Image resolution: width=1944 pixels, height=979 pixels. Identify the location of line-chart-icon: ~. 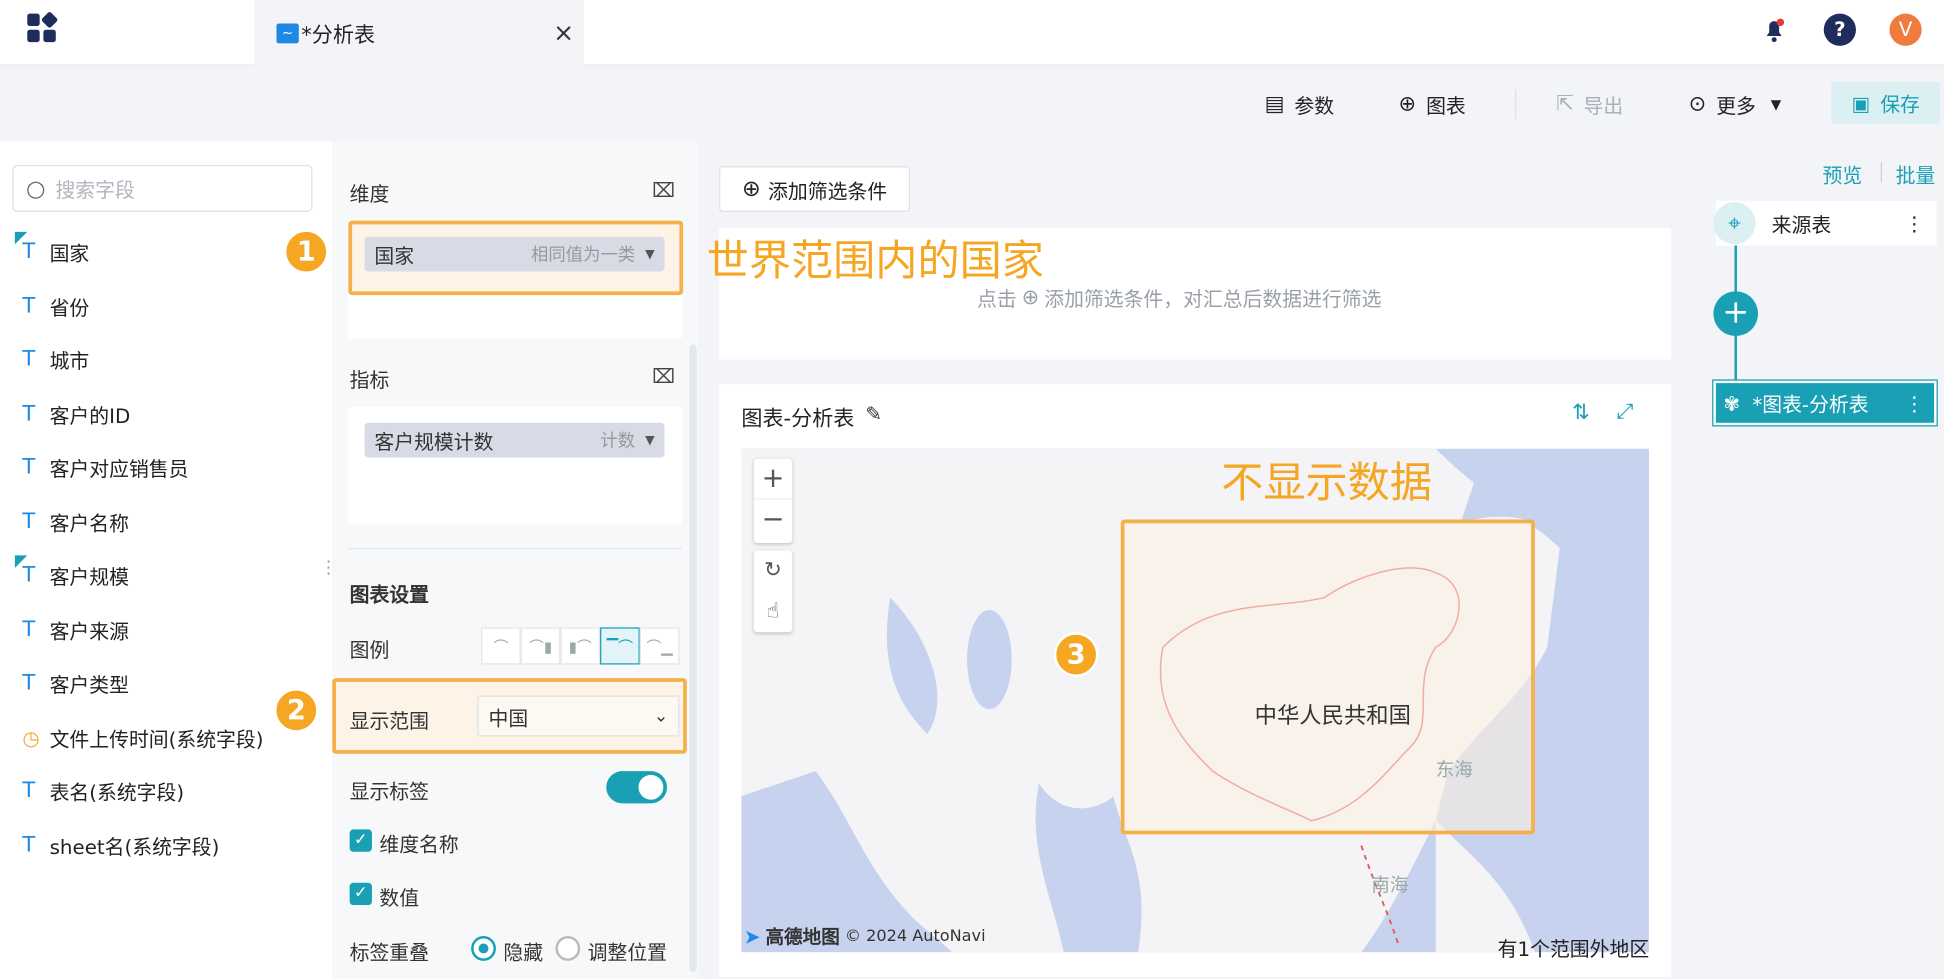
(287, 32).